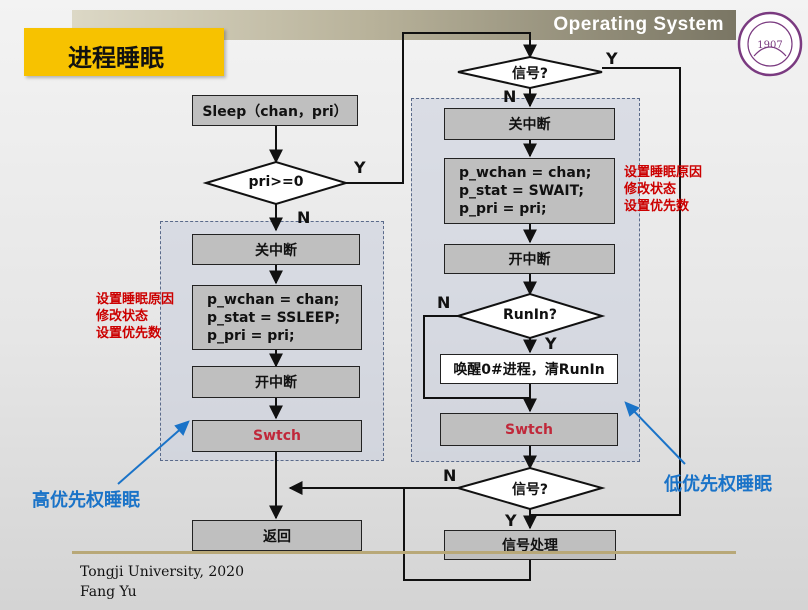 This screenshot has width=808, height=610. What do you see at coordinates (162, 572) in the screenshot?
I see `footer-university: Tongji University, 2020` at bounding box center [162, 572].